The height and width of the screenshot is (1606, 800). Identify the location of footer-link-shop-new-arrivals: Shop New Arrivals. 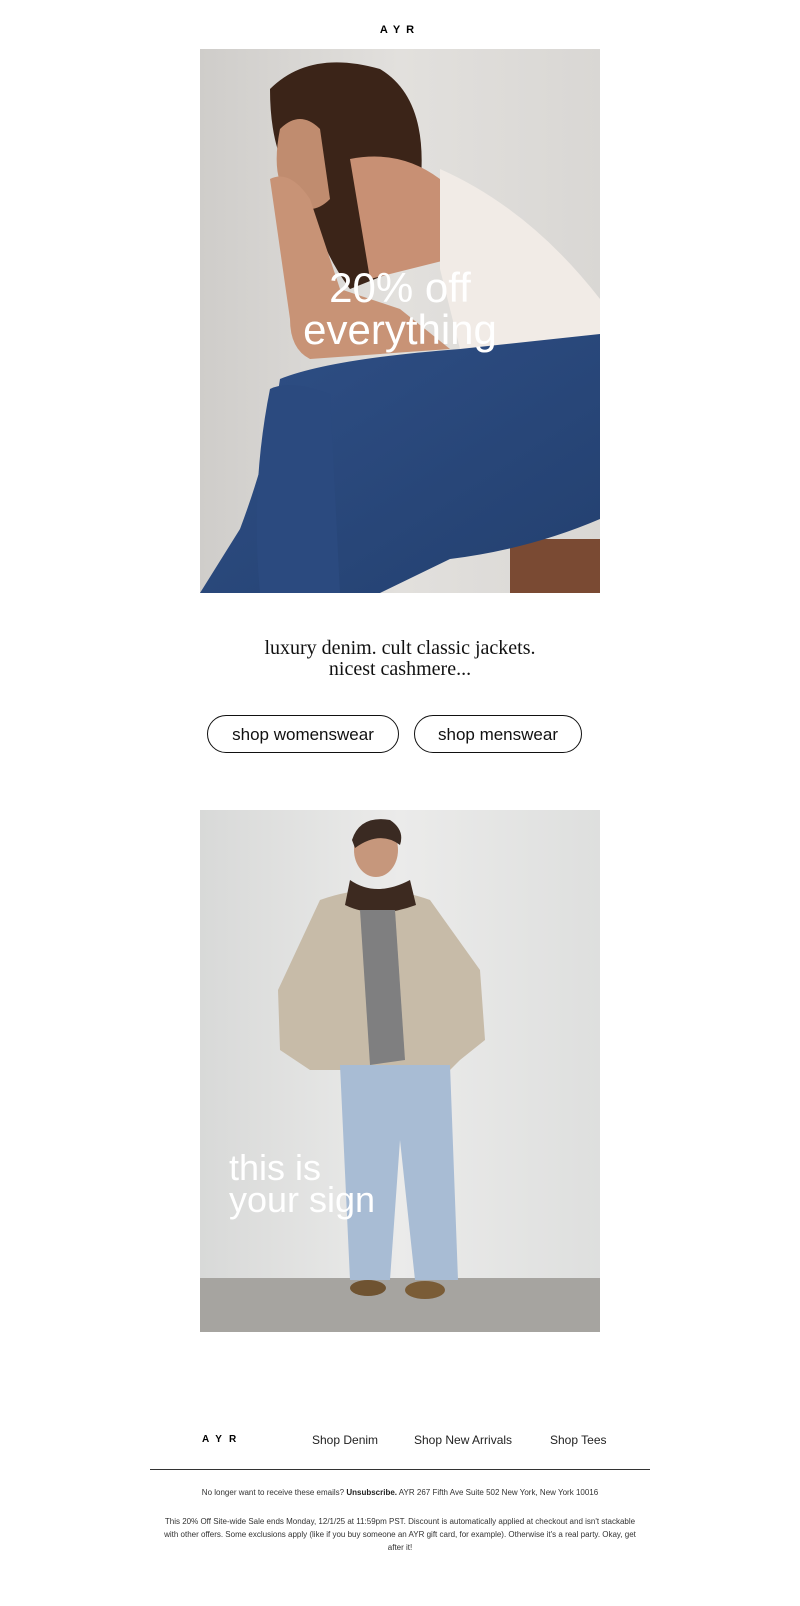
(463, 1440).